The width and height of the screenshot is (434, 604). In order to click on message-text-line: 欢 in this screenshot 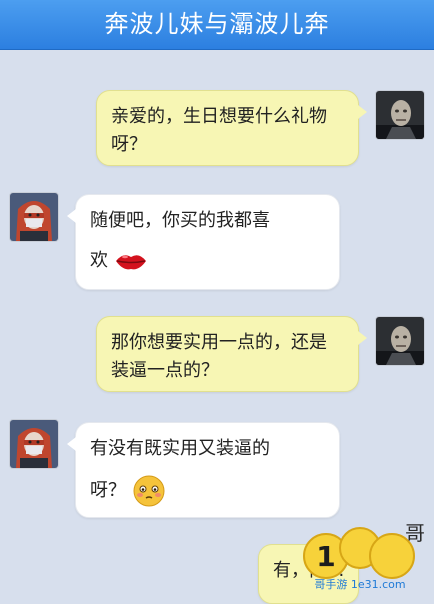, I will do `click(99, 260)`.